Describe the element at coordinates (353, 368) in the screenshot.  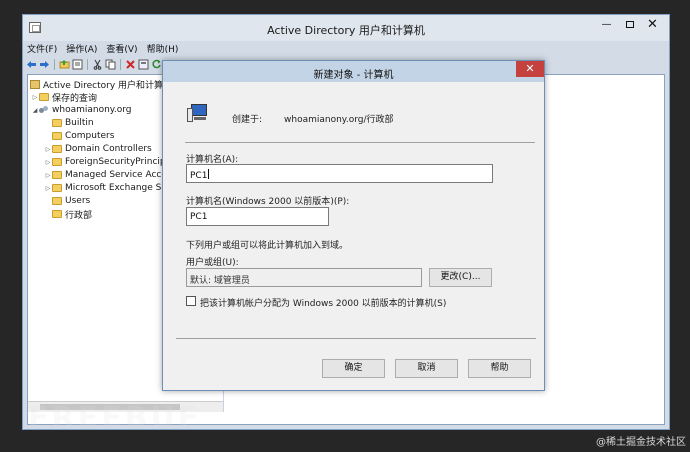
I see `ok-button: 确定` at that location.